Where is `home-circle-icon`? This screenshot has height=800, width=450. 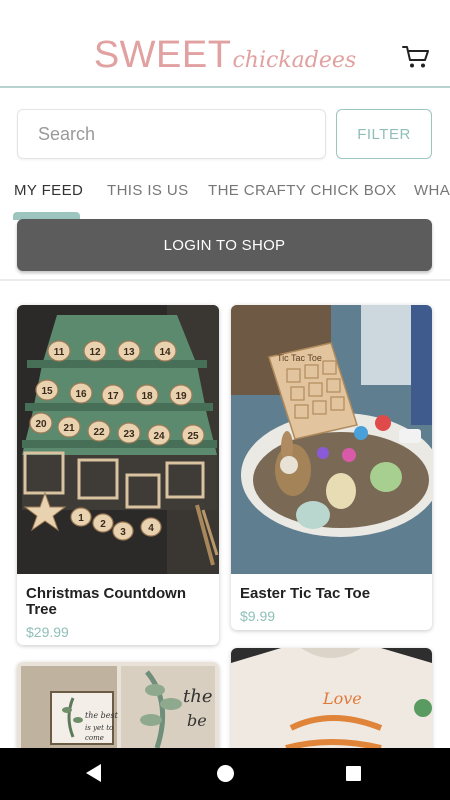
home-circle-icon is located at coordinates (225, 773).